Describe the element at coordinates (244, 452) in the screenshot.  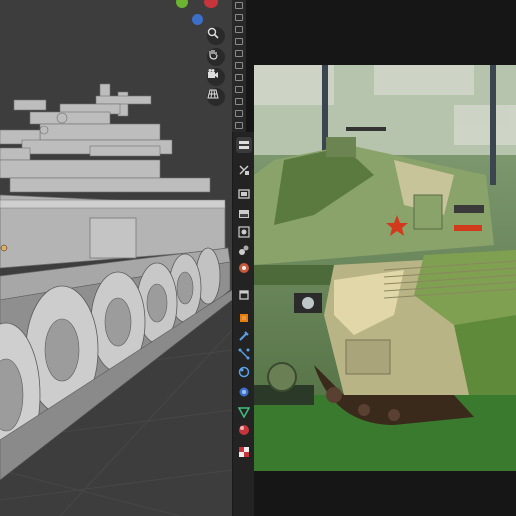
I see `checker-texture-icon` at that location.